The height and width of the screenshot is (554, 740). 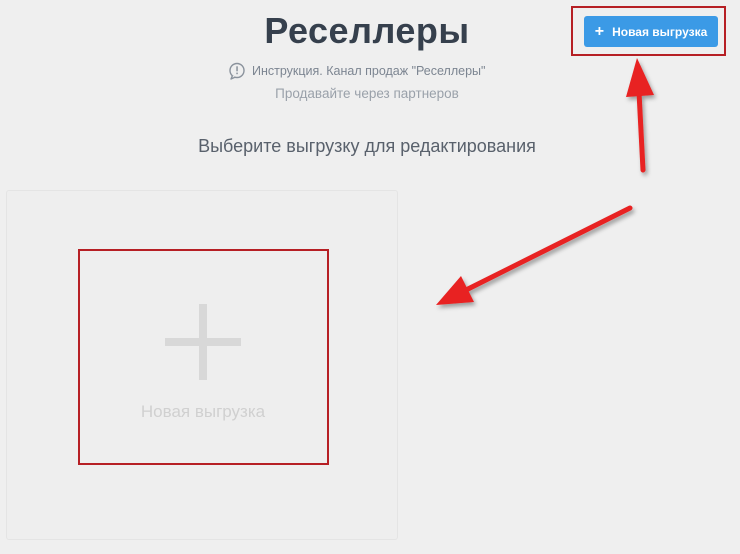 What do you see at coordinates (367, 93) in the screenshot?
I see `page-subtitle: Продавайте через партнеров` at bounding box center [367, 93].